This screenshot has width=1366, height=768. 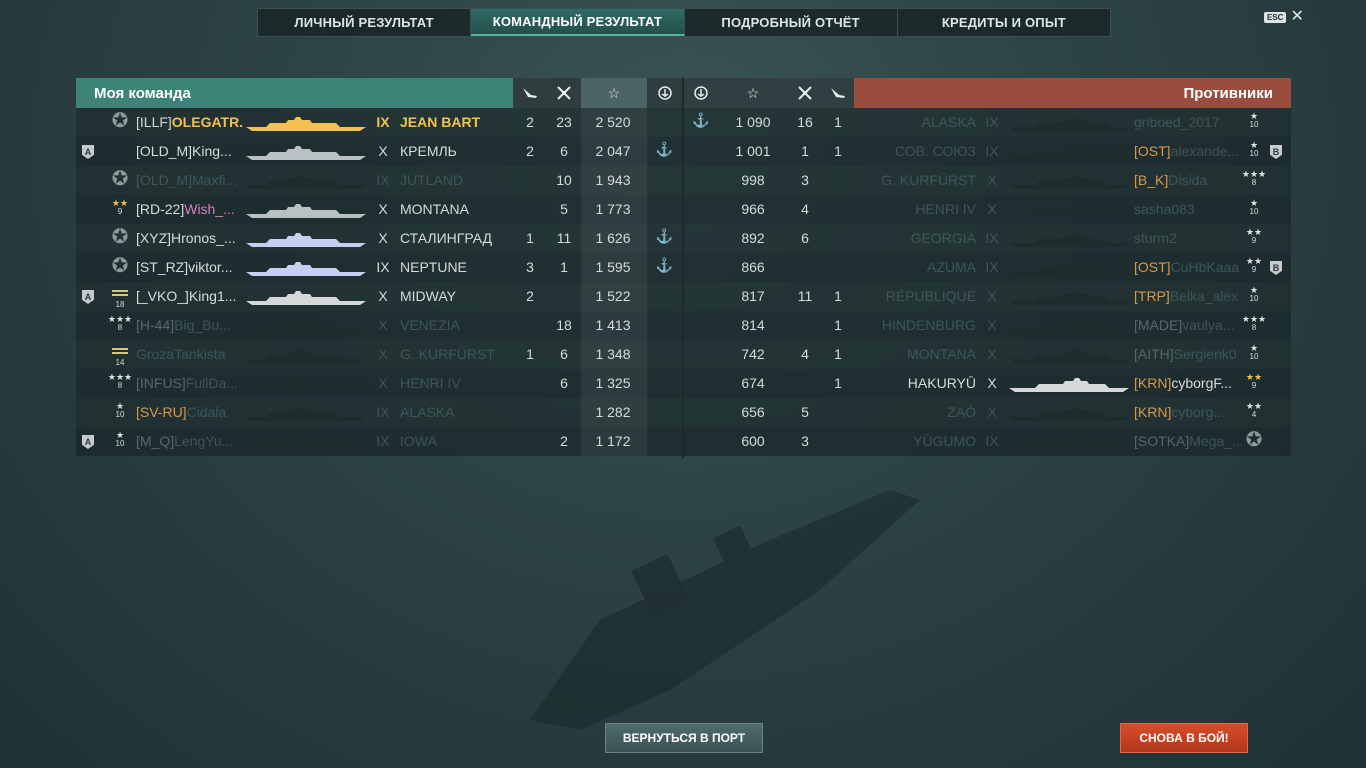 What do you see at coordinates (154, 122) in the screenshot?
I see `clan-tag: [ILLF]` at bounding box center [154, 122].